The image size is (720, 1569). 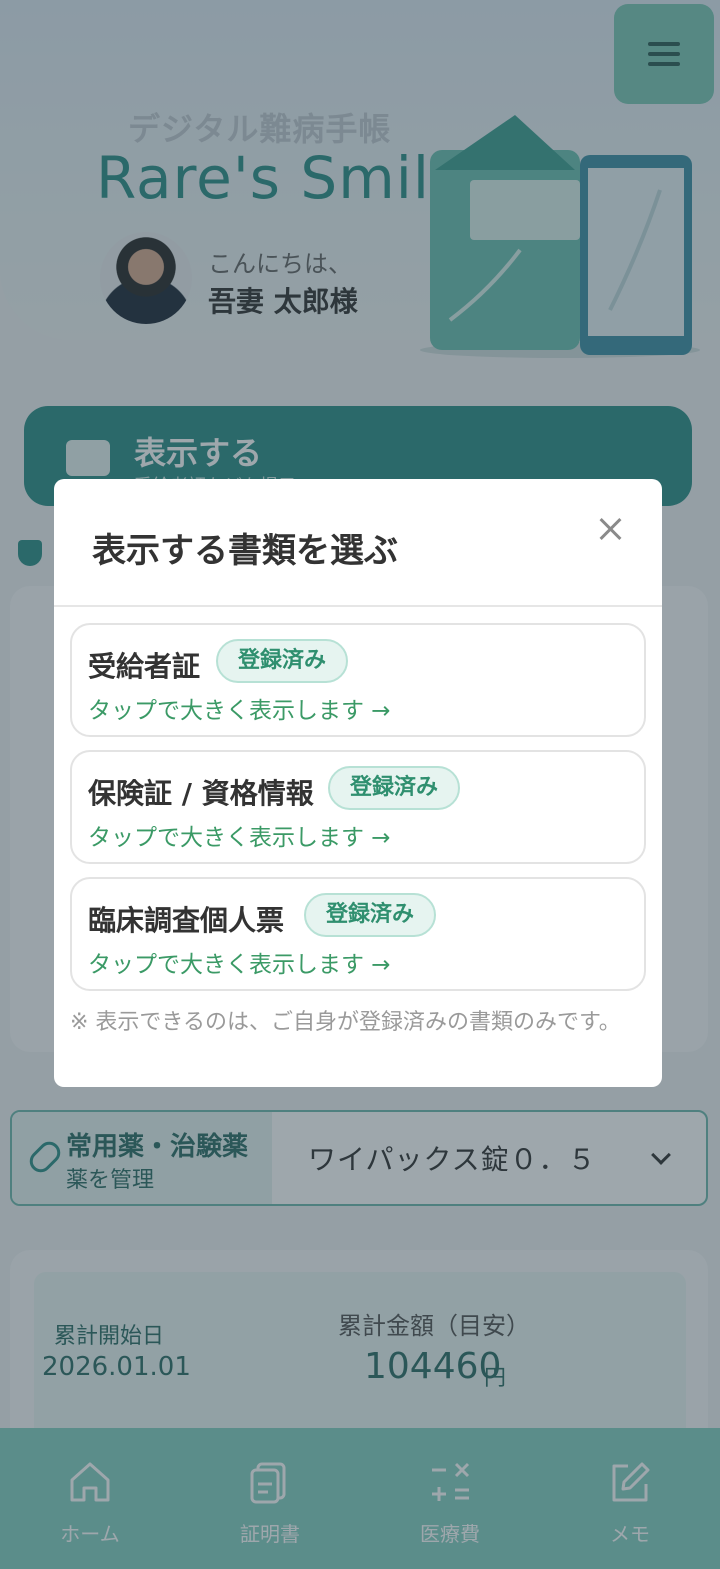 What do you see at coordinates (345, 1022) in the screenshot?
I see `modal-note: ※ 表示できるのは、ご自身が登録済みの書類のみです。` at bounding box center [345, 1022].